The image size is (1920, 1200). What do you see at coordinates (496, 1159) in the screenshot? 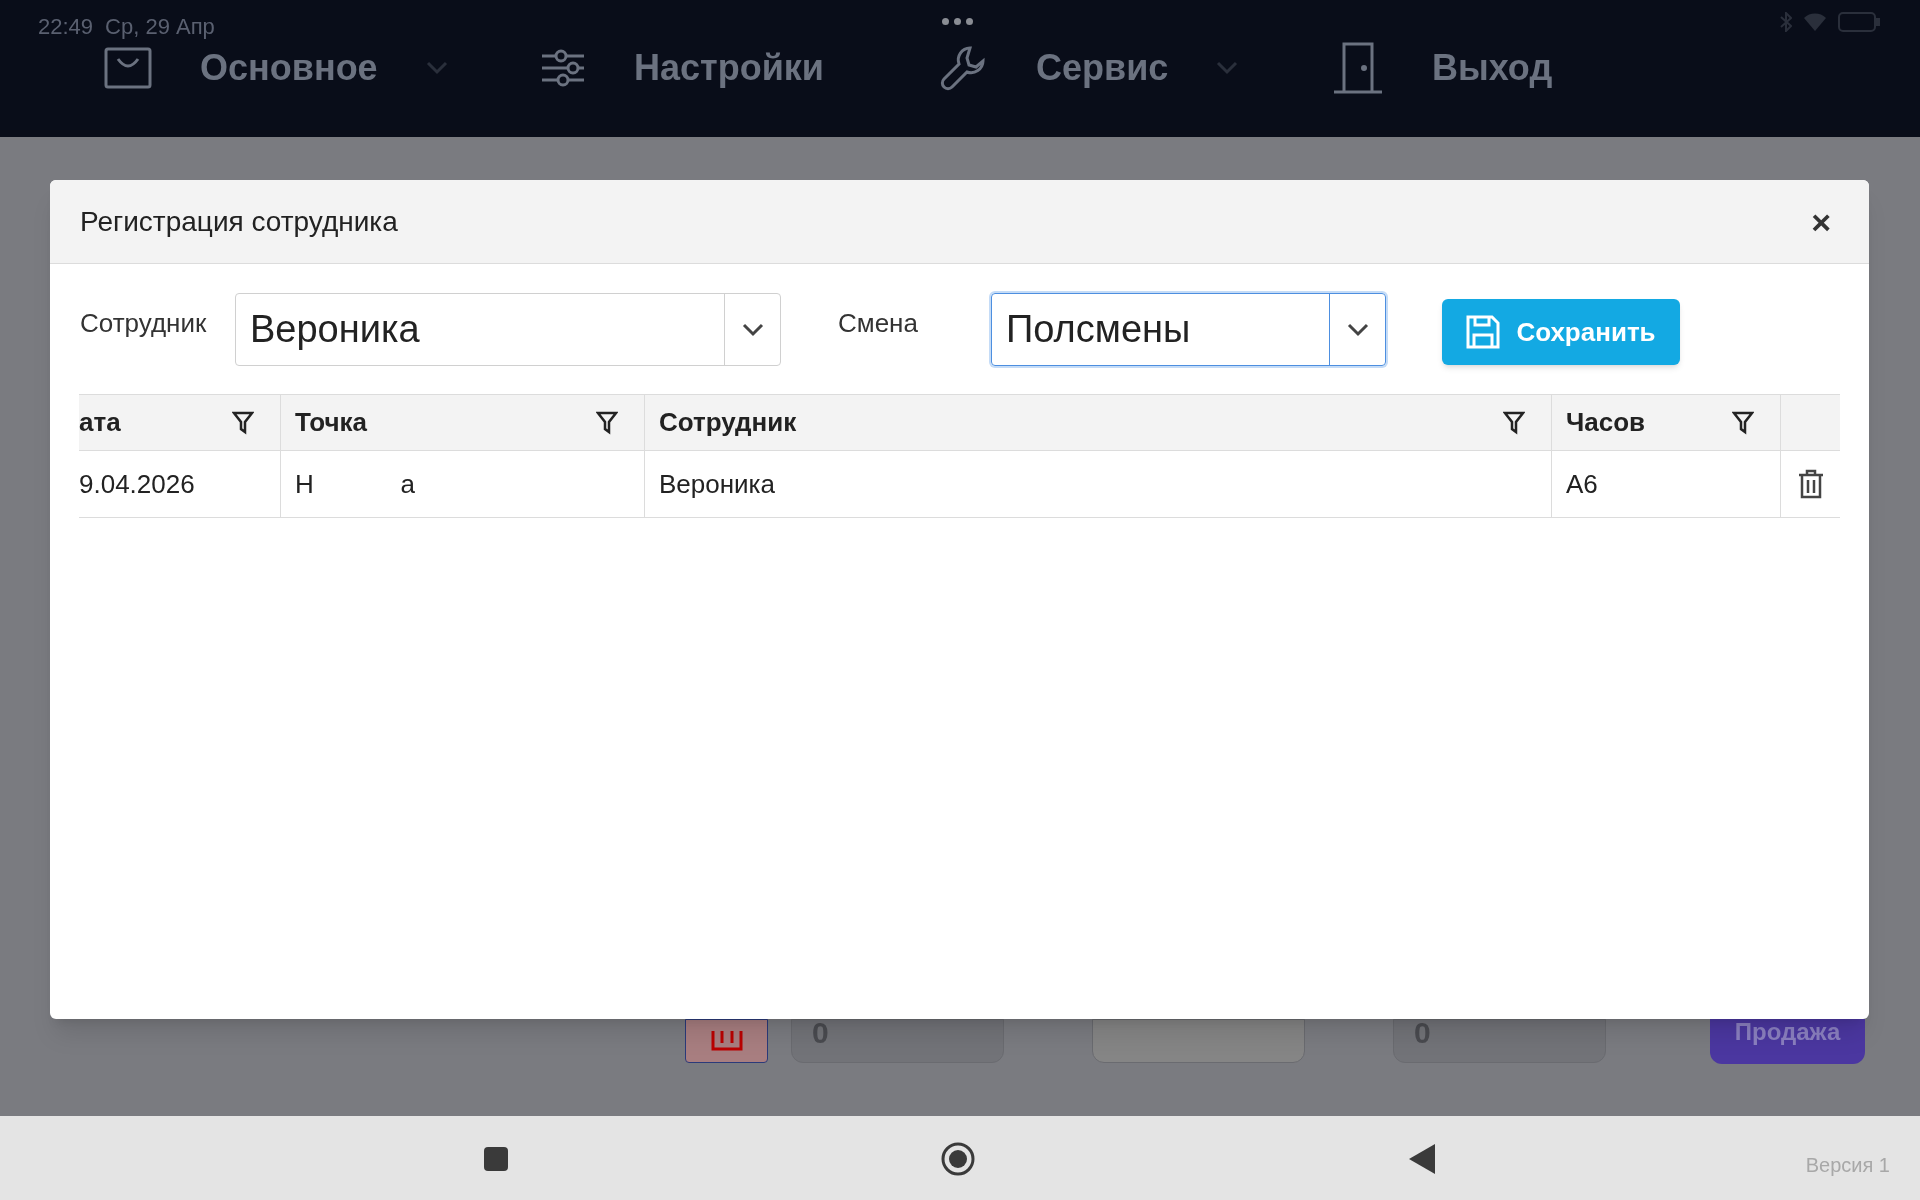
I see `recents-icon` at bounding box center [496, 1159].